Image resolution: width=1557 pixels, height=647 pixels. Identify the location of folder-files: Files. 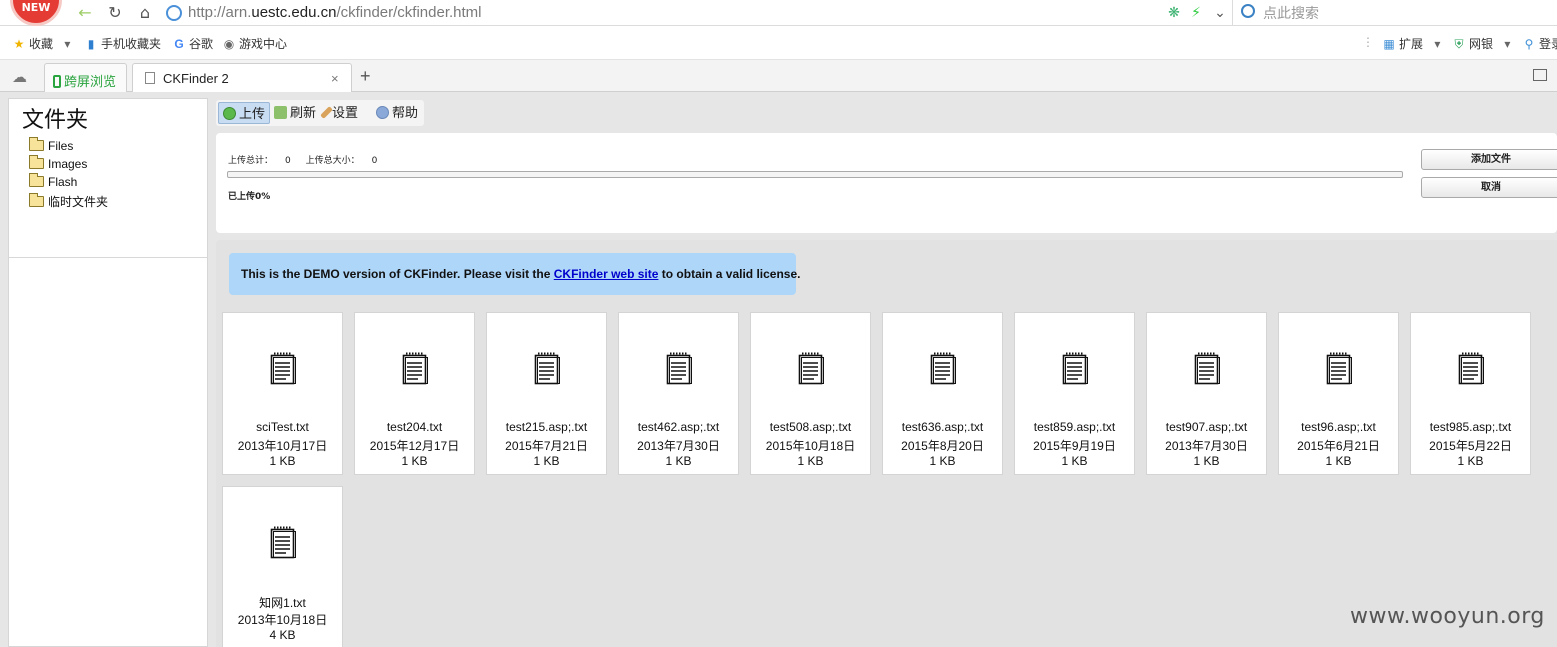
(51, 146).